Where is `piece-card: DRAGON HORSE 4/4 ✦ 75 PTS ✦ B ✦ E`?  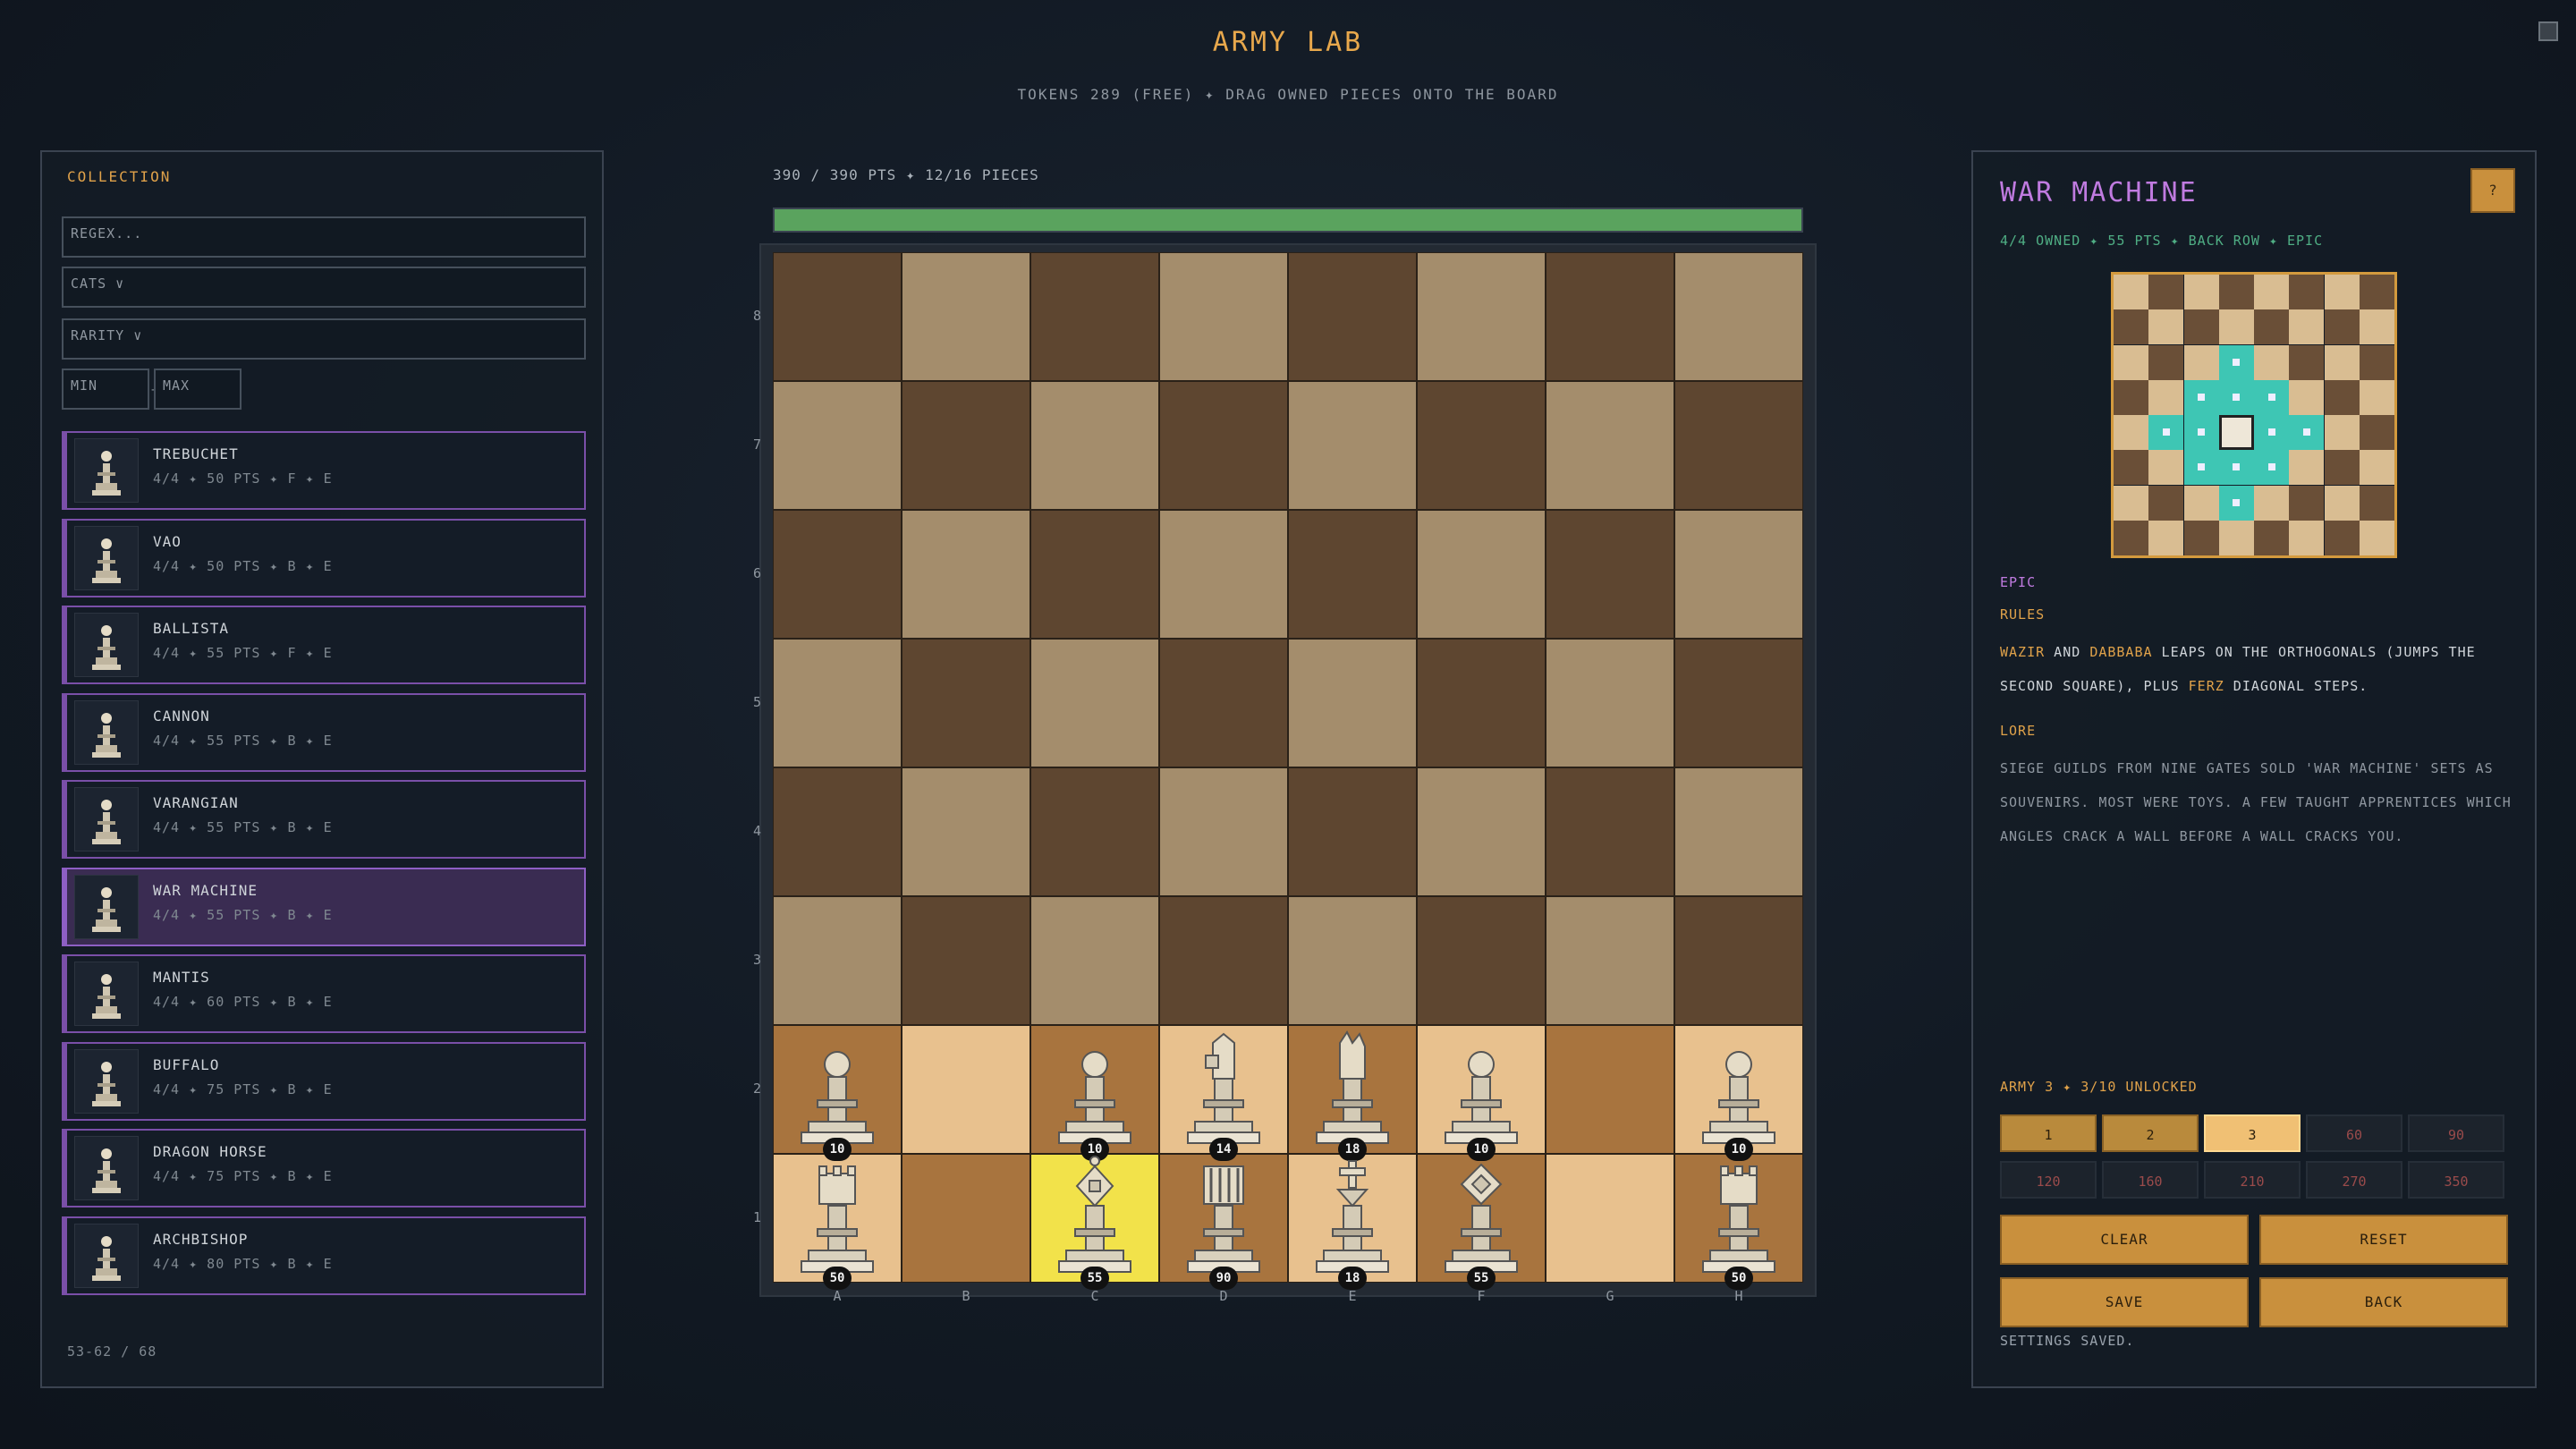 piece-card: DRAGON HORSE 4/4 ✦ 75 PTS ✦ B ✦ E is located at coordinates (324, 1168).